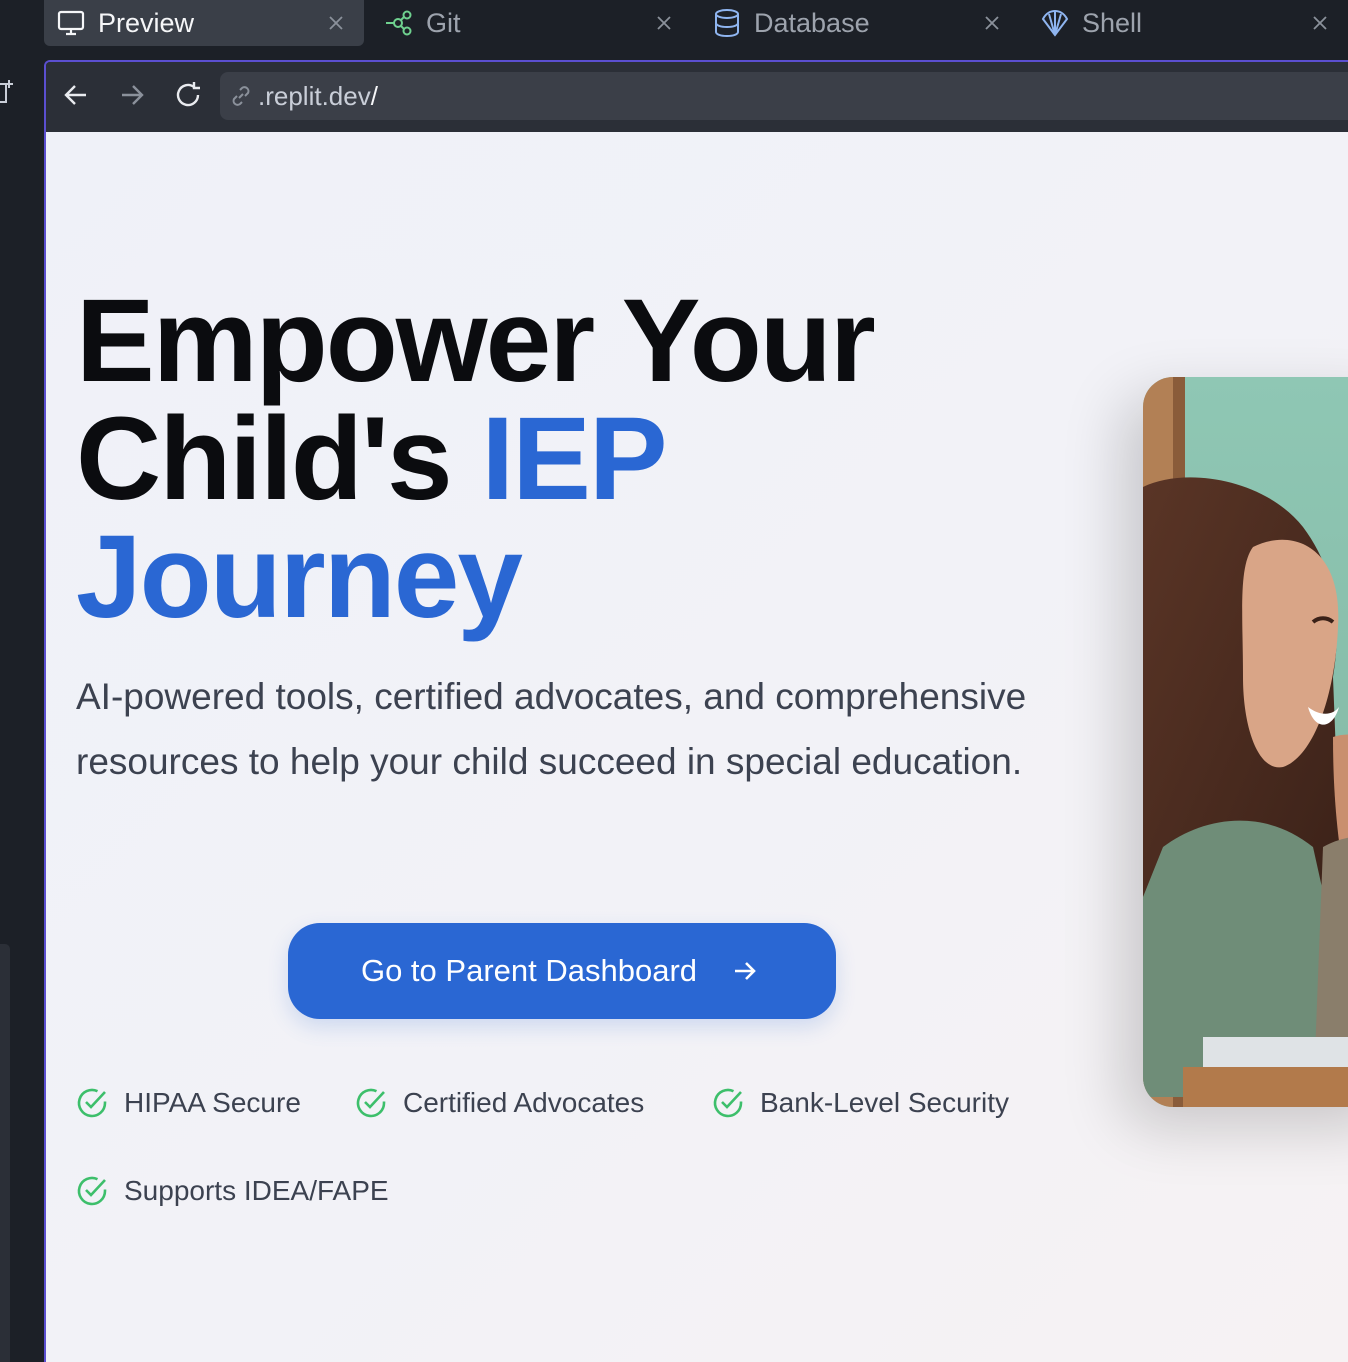 Image resolution: width=1348 pixels, height=1362 pixels. Describe the element at coordinates (812, 22) in the screenshot. I see `tab-label: Database` at that location.